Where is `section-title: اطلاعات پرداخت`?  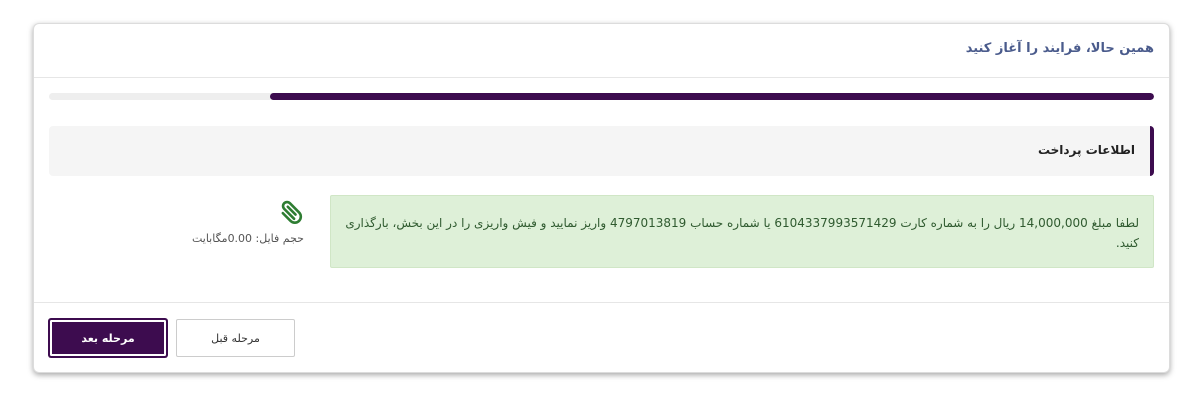
section-title: اطلاعات پرداخت is located at coordinates (1086, 150).